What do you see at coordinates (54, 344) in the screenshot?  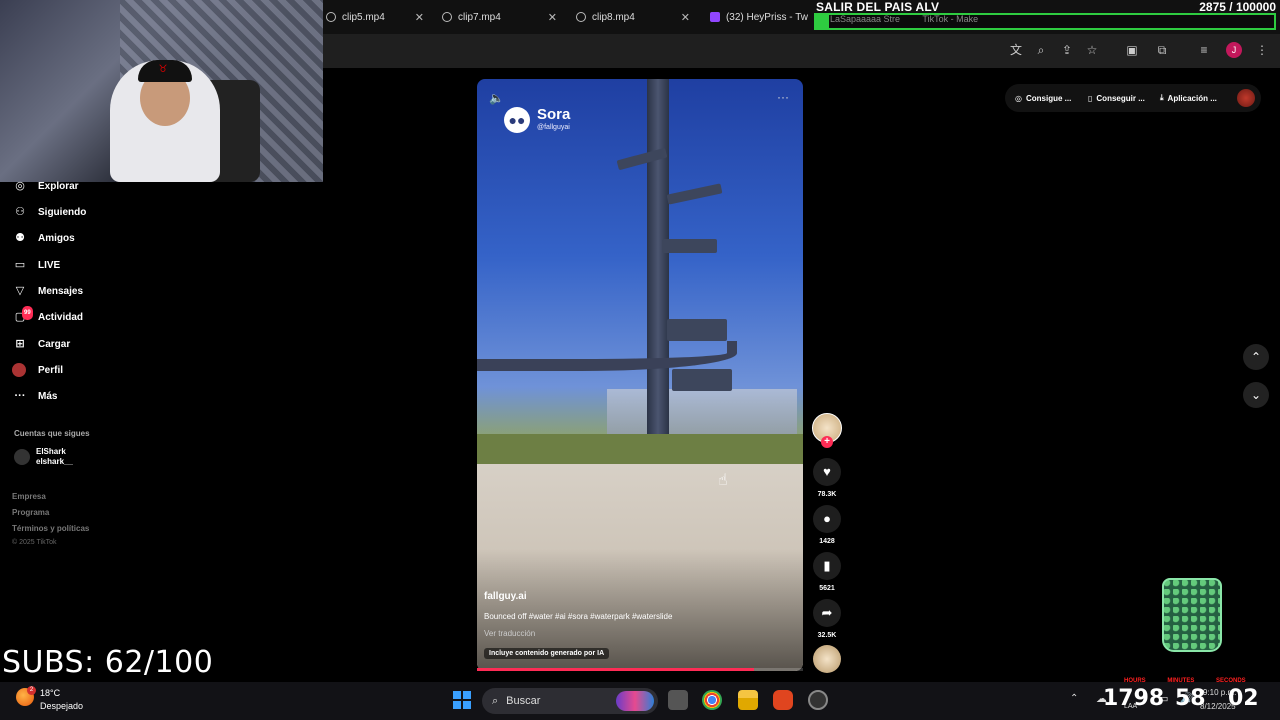 I see `sidebar-item-label: Cargar` at bounding box center [54, 344].